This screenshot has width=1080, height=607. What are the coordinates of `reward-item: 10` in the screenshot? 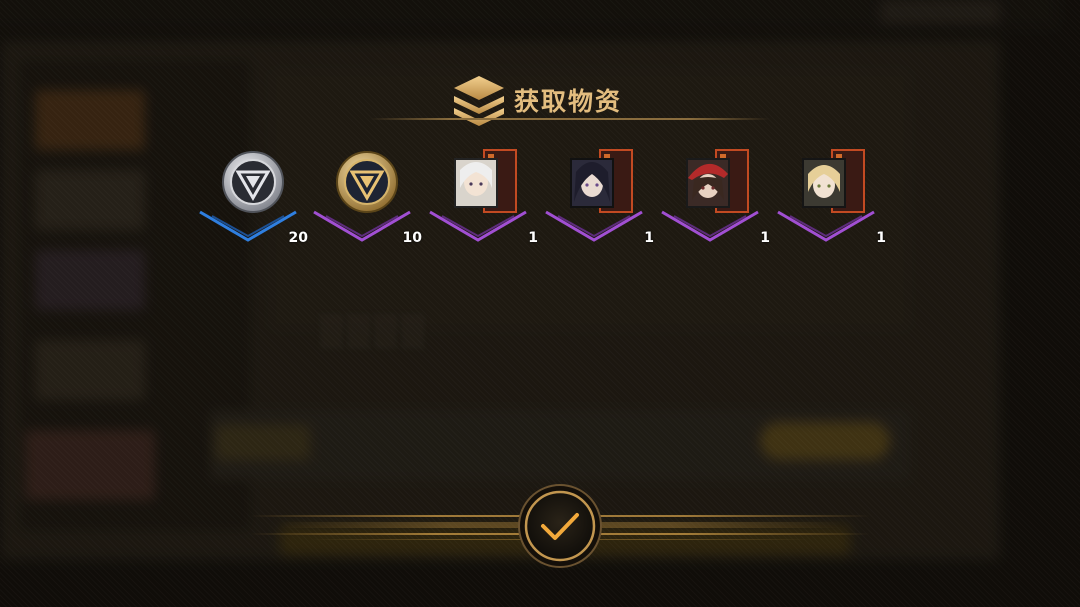 It's located at (367, 198).